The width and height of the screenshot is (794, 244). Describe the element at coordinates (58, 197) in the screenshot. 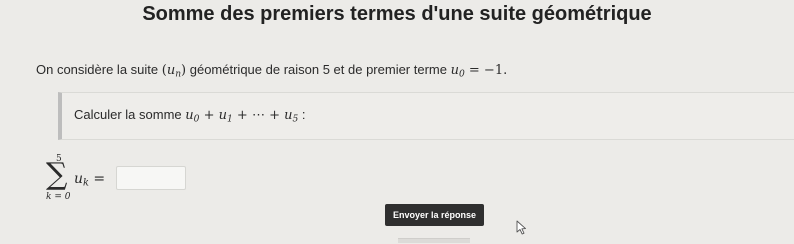

I see `sum-lower-bound: k = 0` at that location.